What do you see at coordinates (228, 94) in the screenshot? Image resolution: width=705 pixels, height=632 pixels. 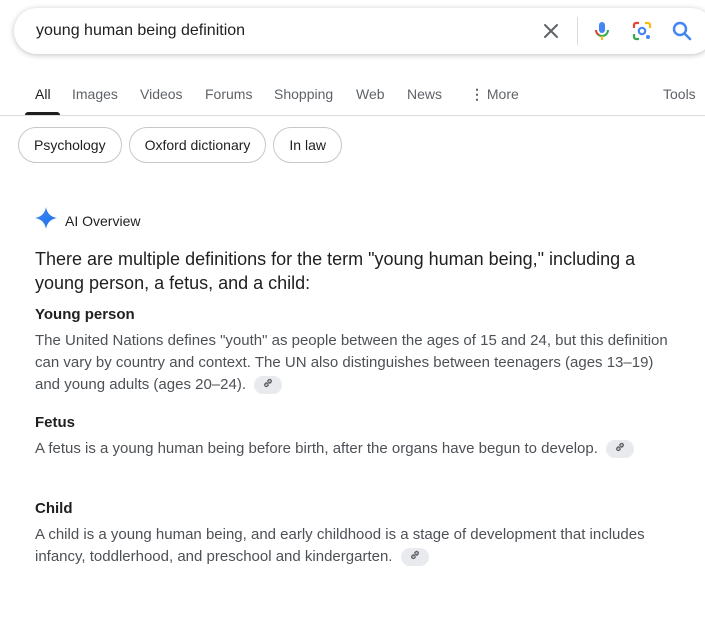 I see `tab-forums: Forums` at bounding box center [228, 94].